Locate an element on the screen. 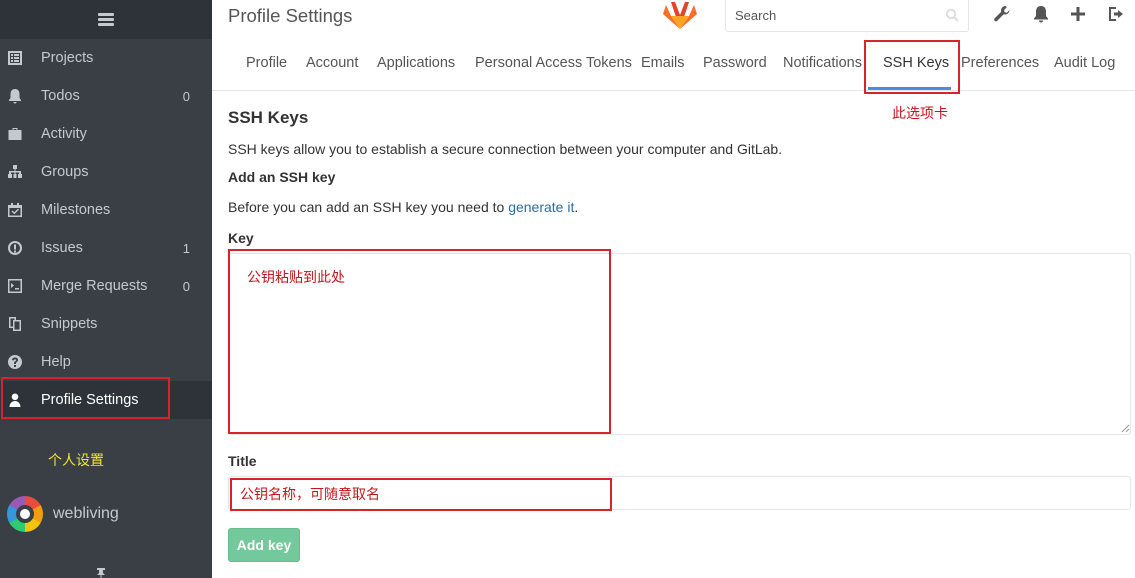  avatar is located at coordinates (25, 514).